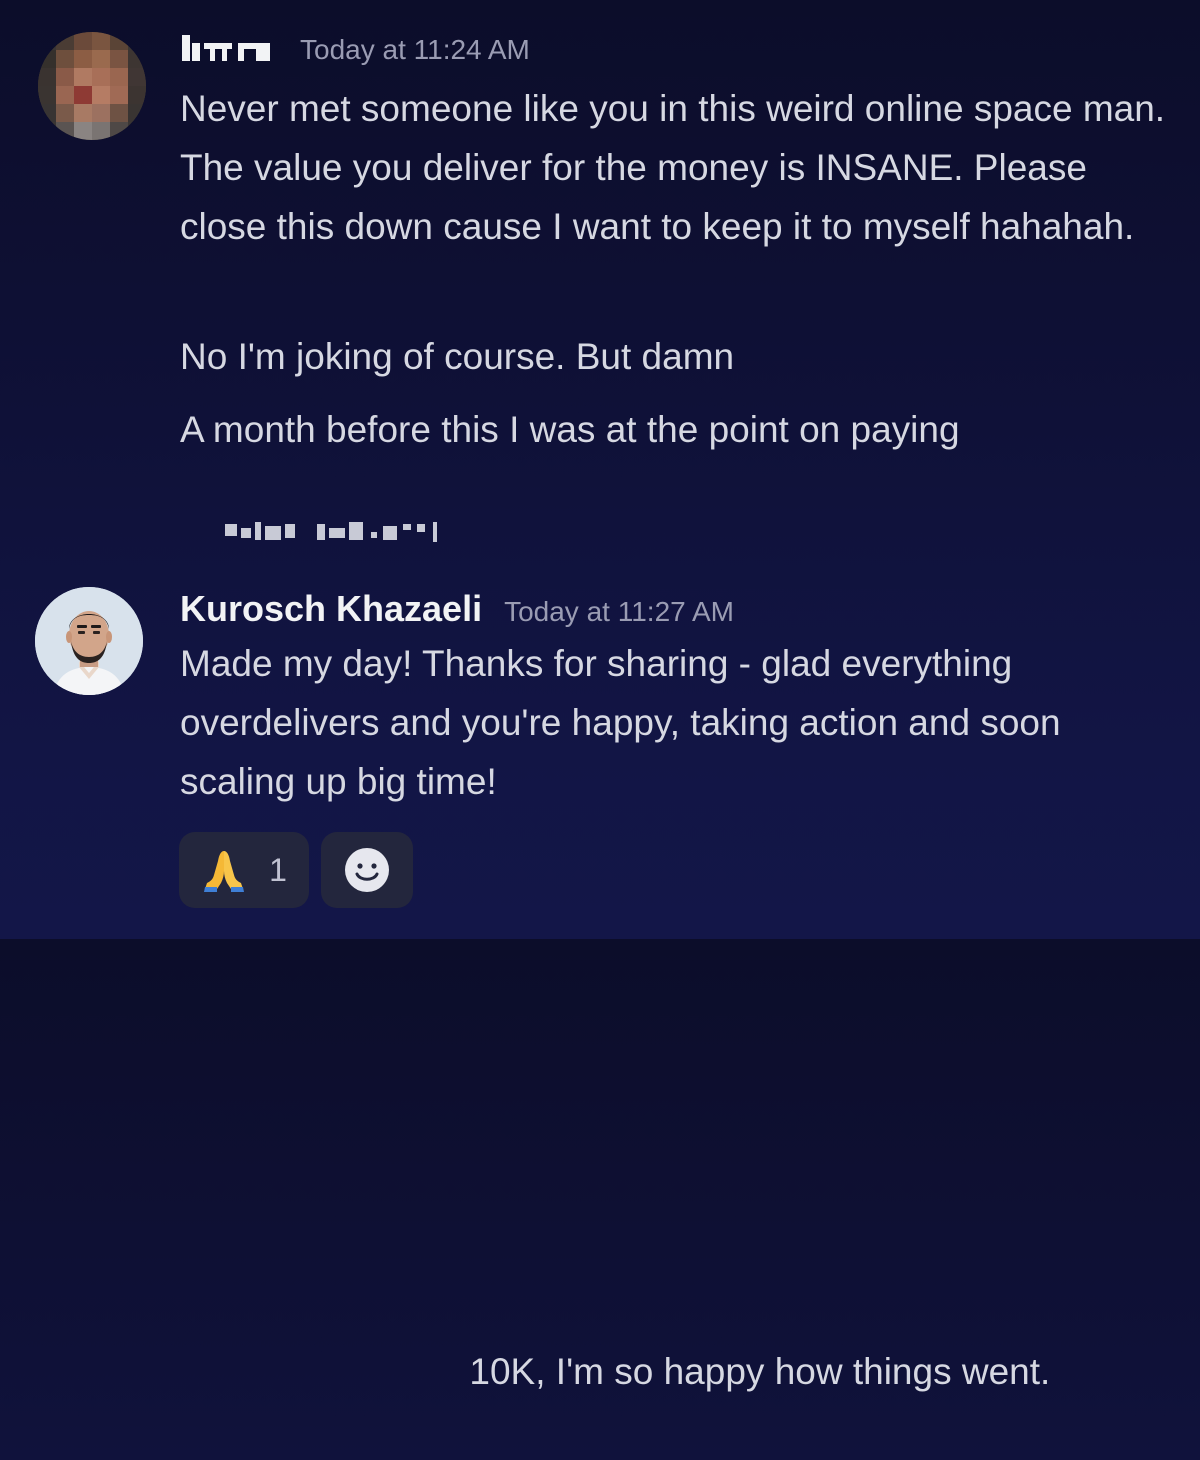  I want to click on smiley-add-reaction-icon, so click(367, 870).